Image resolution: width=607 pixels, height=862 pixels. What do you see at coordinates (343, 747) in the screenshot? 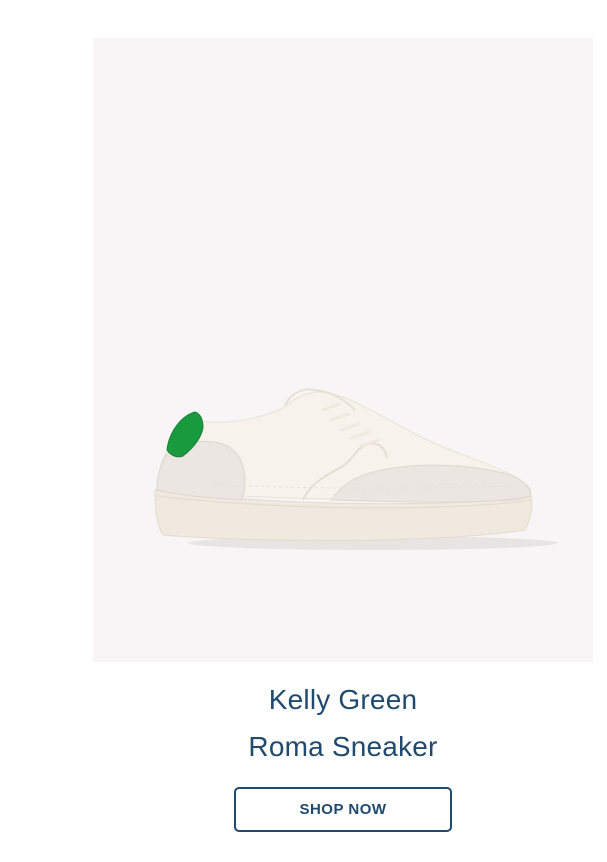
I see `product-name: Roma Sneaker` at bounding box center [343, 747].